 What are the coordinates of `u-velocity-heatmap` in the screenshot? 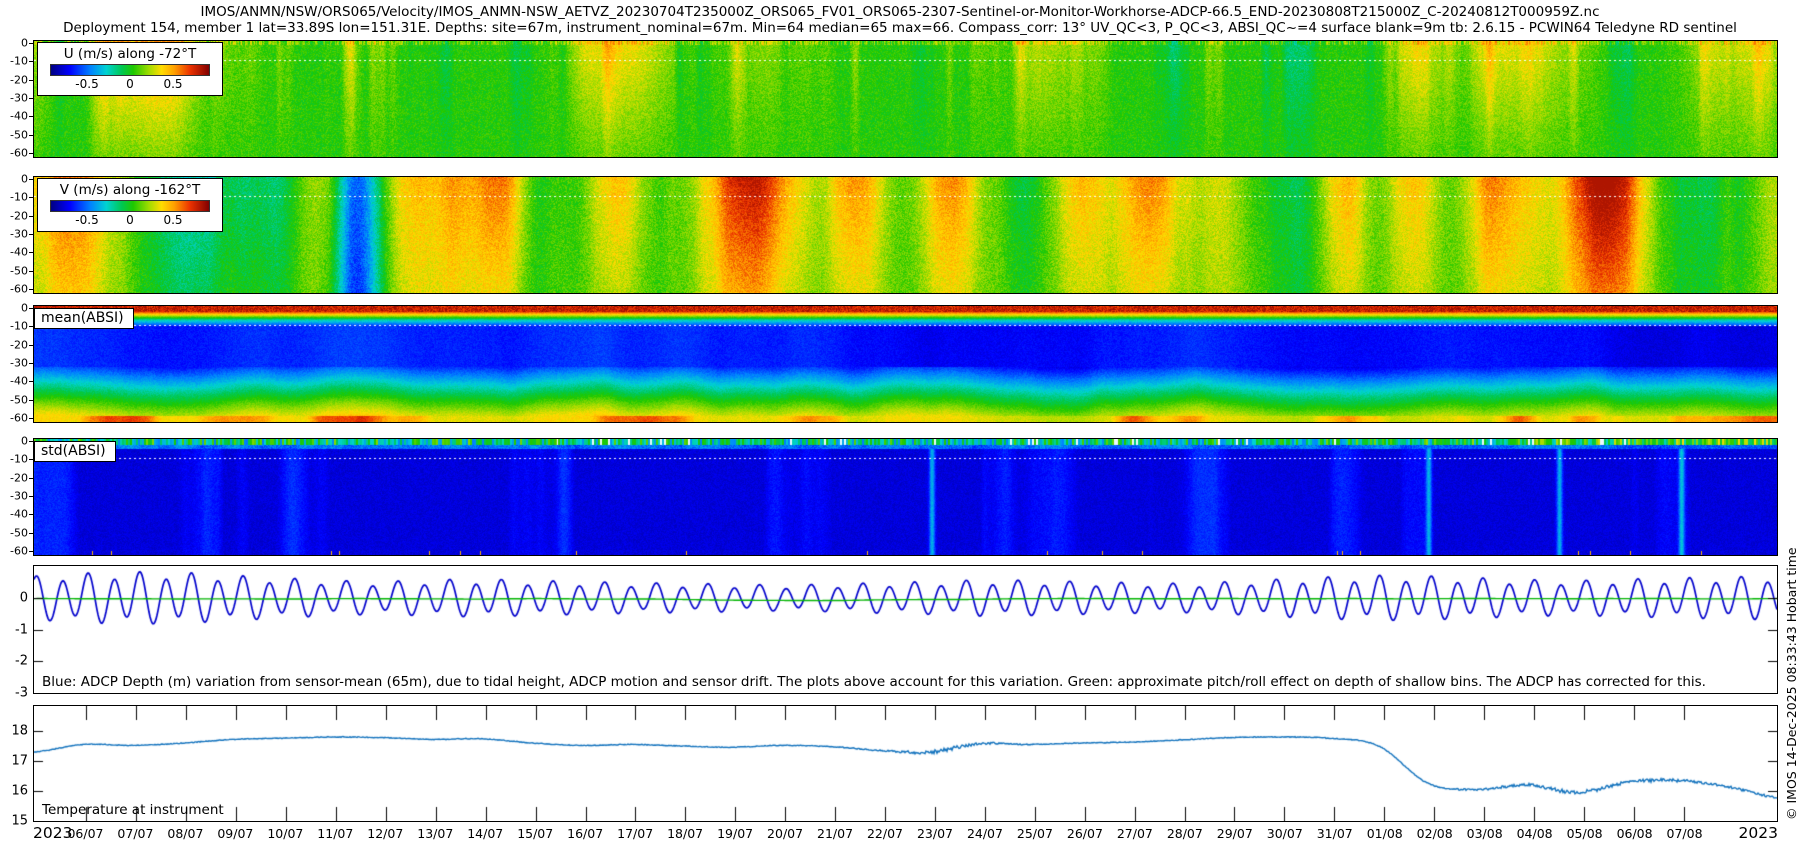 It's located at (905, 99).